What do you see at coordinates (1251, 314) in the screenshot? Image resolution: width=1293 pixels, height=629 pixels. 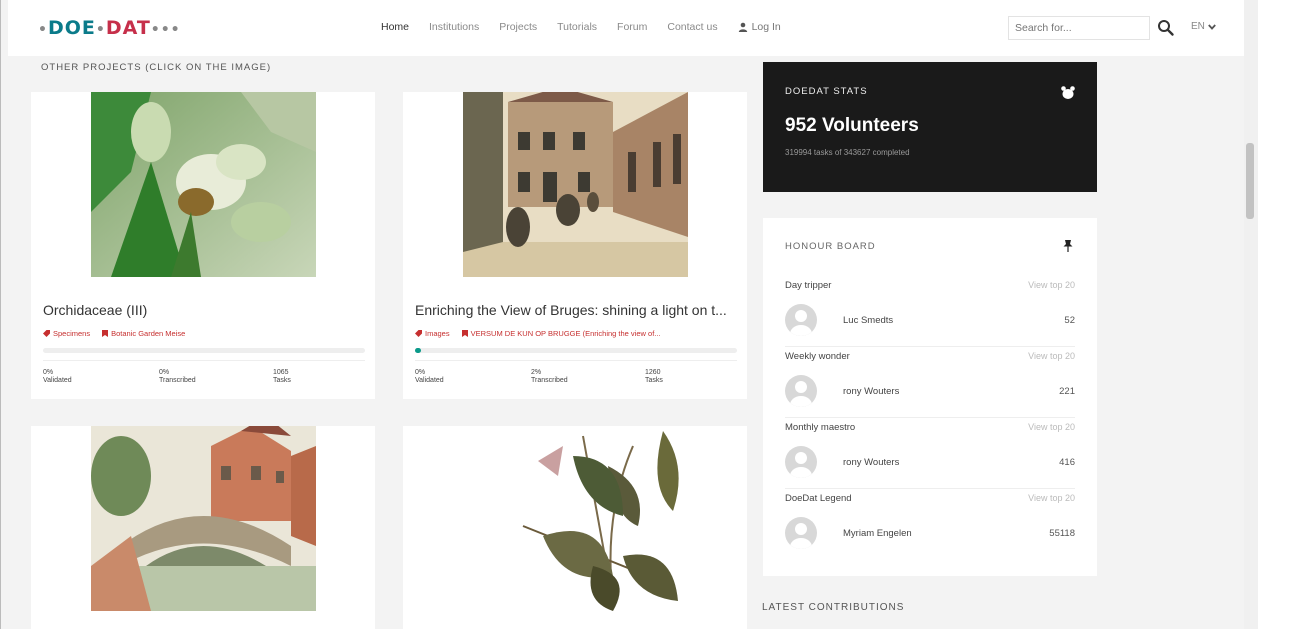 I see `scrollbar-track` at bounding box center [1251, 314].